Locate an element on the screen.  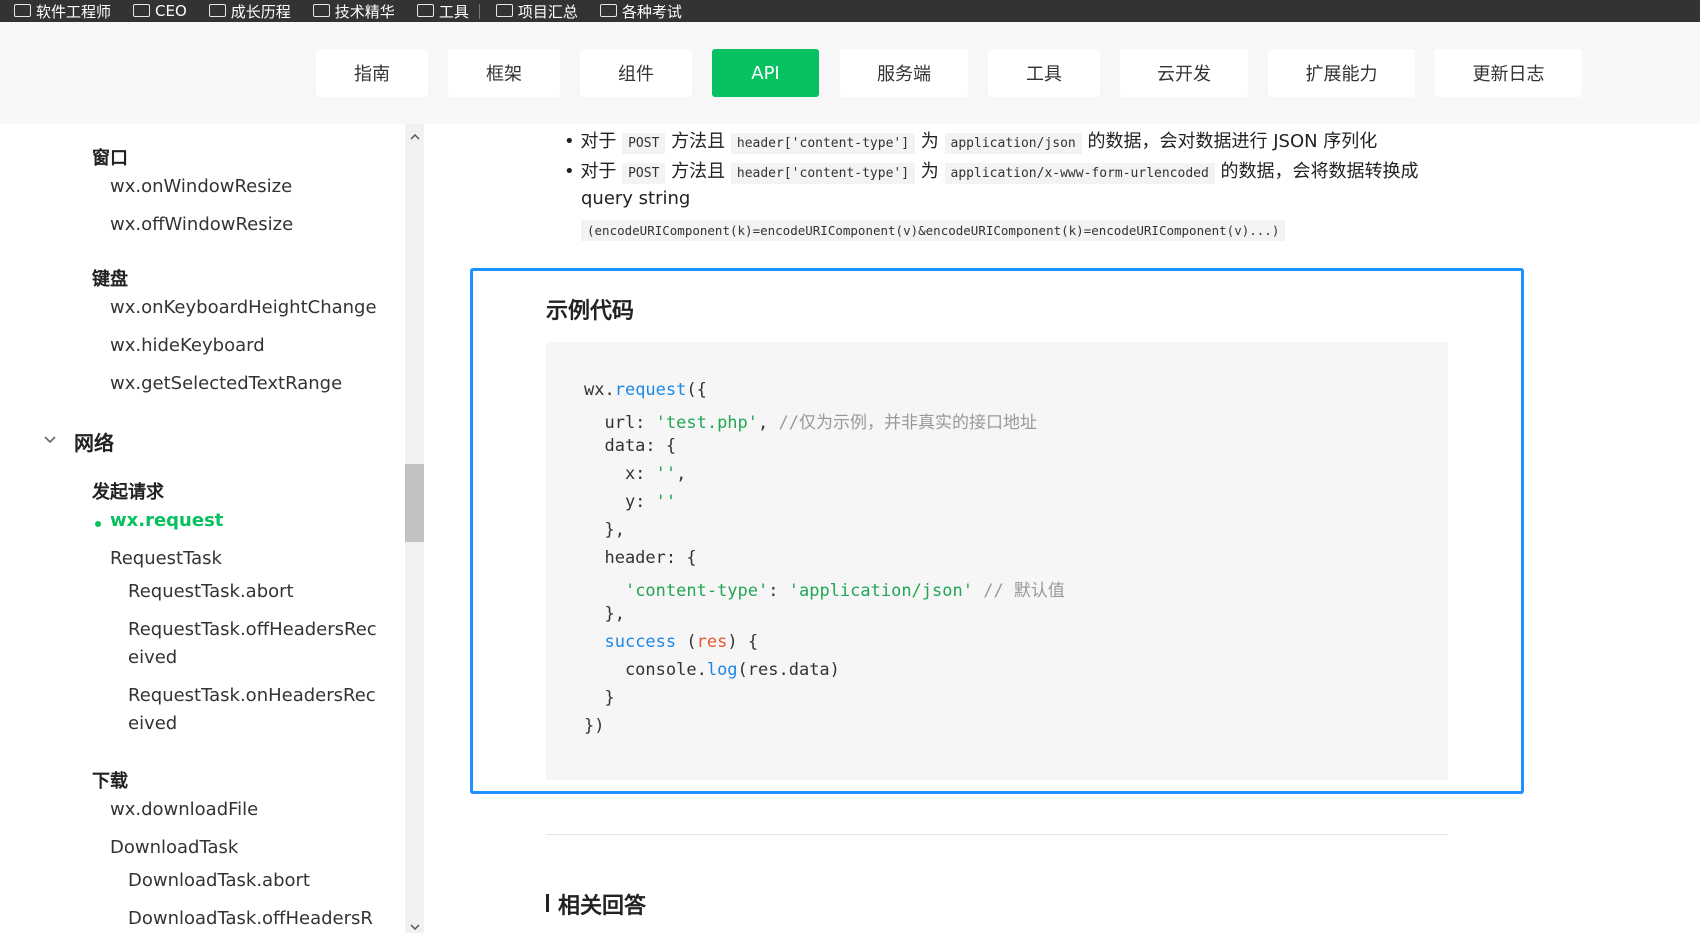
sidebar-item: DownloadTask is located at coordinates (174, 847).